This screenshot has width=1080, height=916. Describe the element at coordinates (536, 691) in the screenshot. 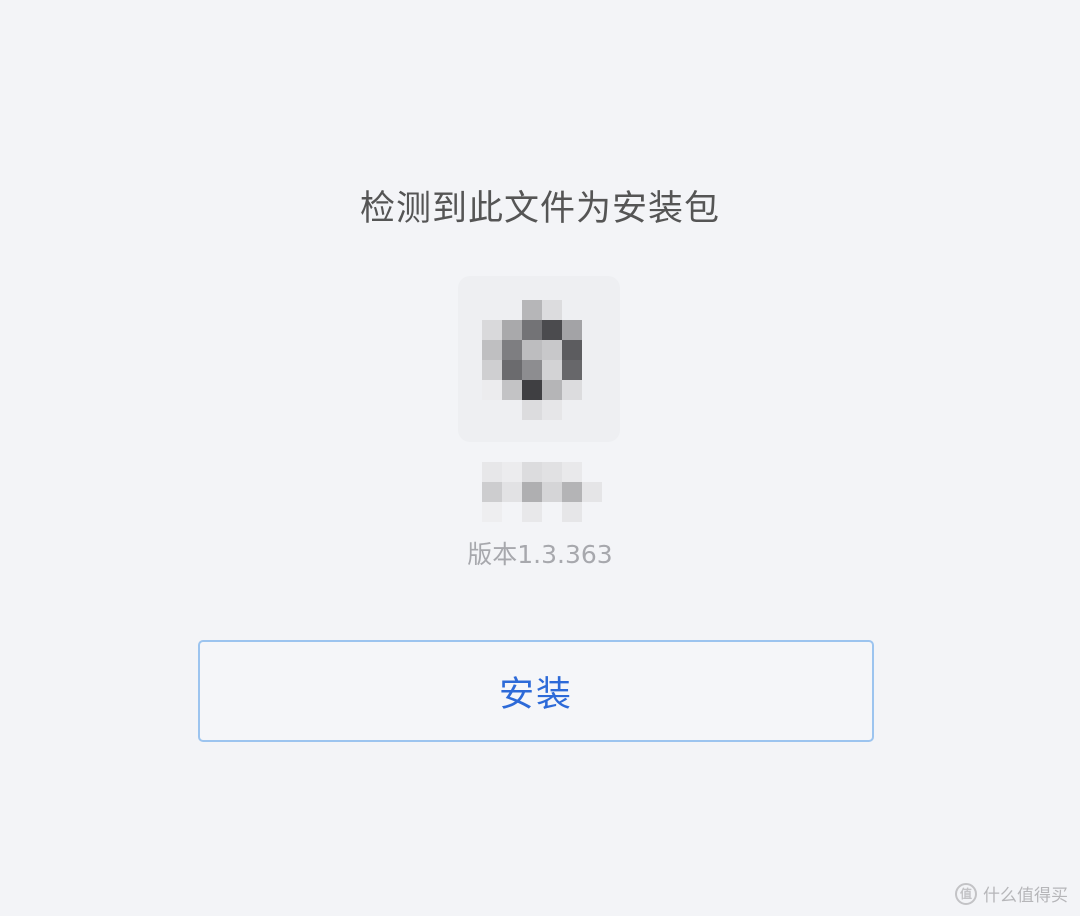

I see `install-button: 安装` at that location.